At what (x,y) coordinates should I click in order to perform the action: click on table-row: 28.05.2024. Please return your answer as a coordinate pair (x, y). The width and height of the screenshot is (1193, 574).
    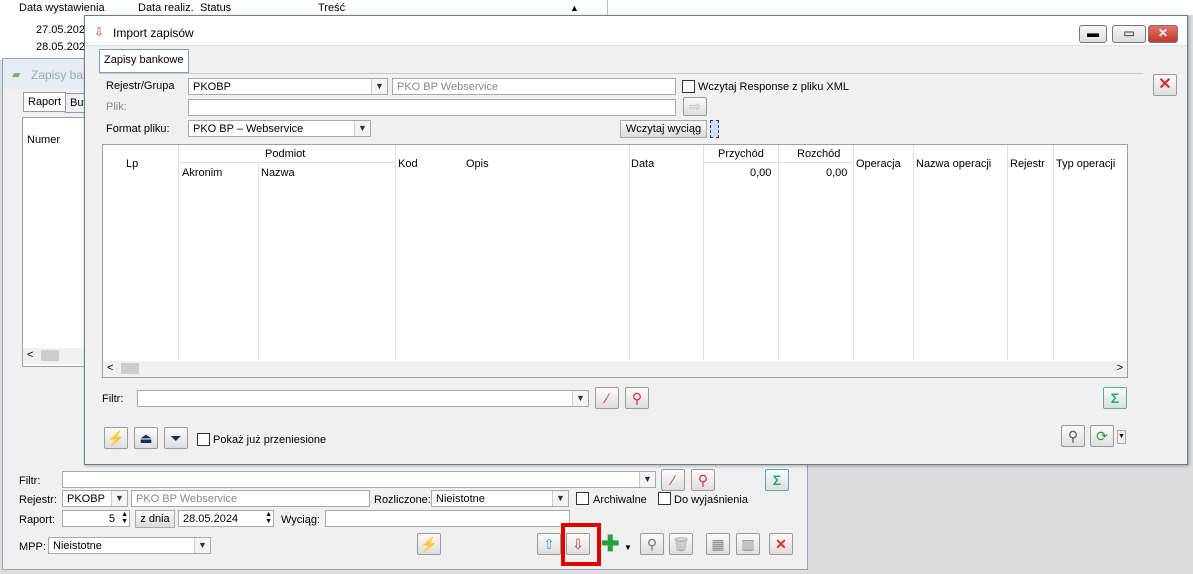
    Looking at the image, I should click on (63, 47).